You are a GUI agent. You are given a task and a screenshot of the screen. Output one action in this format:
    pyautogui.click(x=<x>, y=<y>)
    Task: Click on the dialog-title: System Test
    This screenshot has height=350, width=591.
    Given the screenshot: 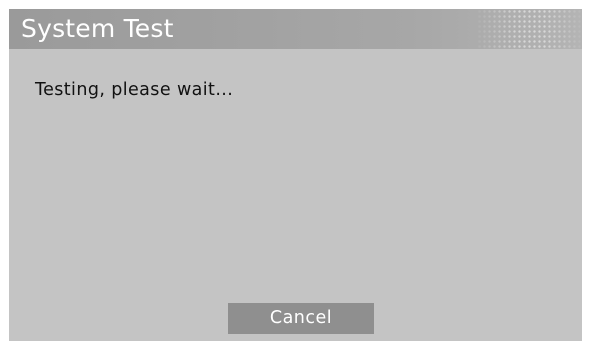 What is the action you would take?
    pyautogui.click(x=97, y=28)
    